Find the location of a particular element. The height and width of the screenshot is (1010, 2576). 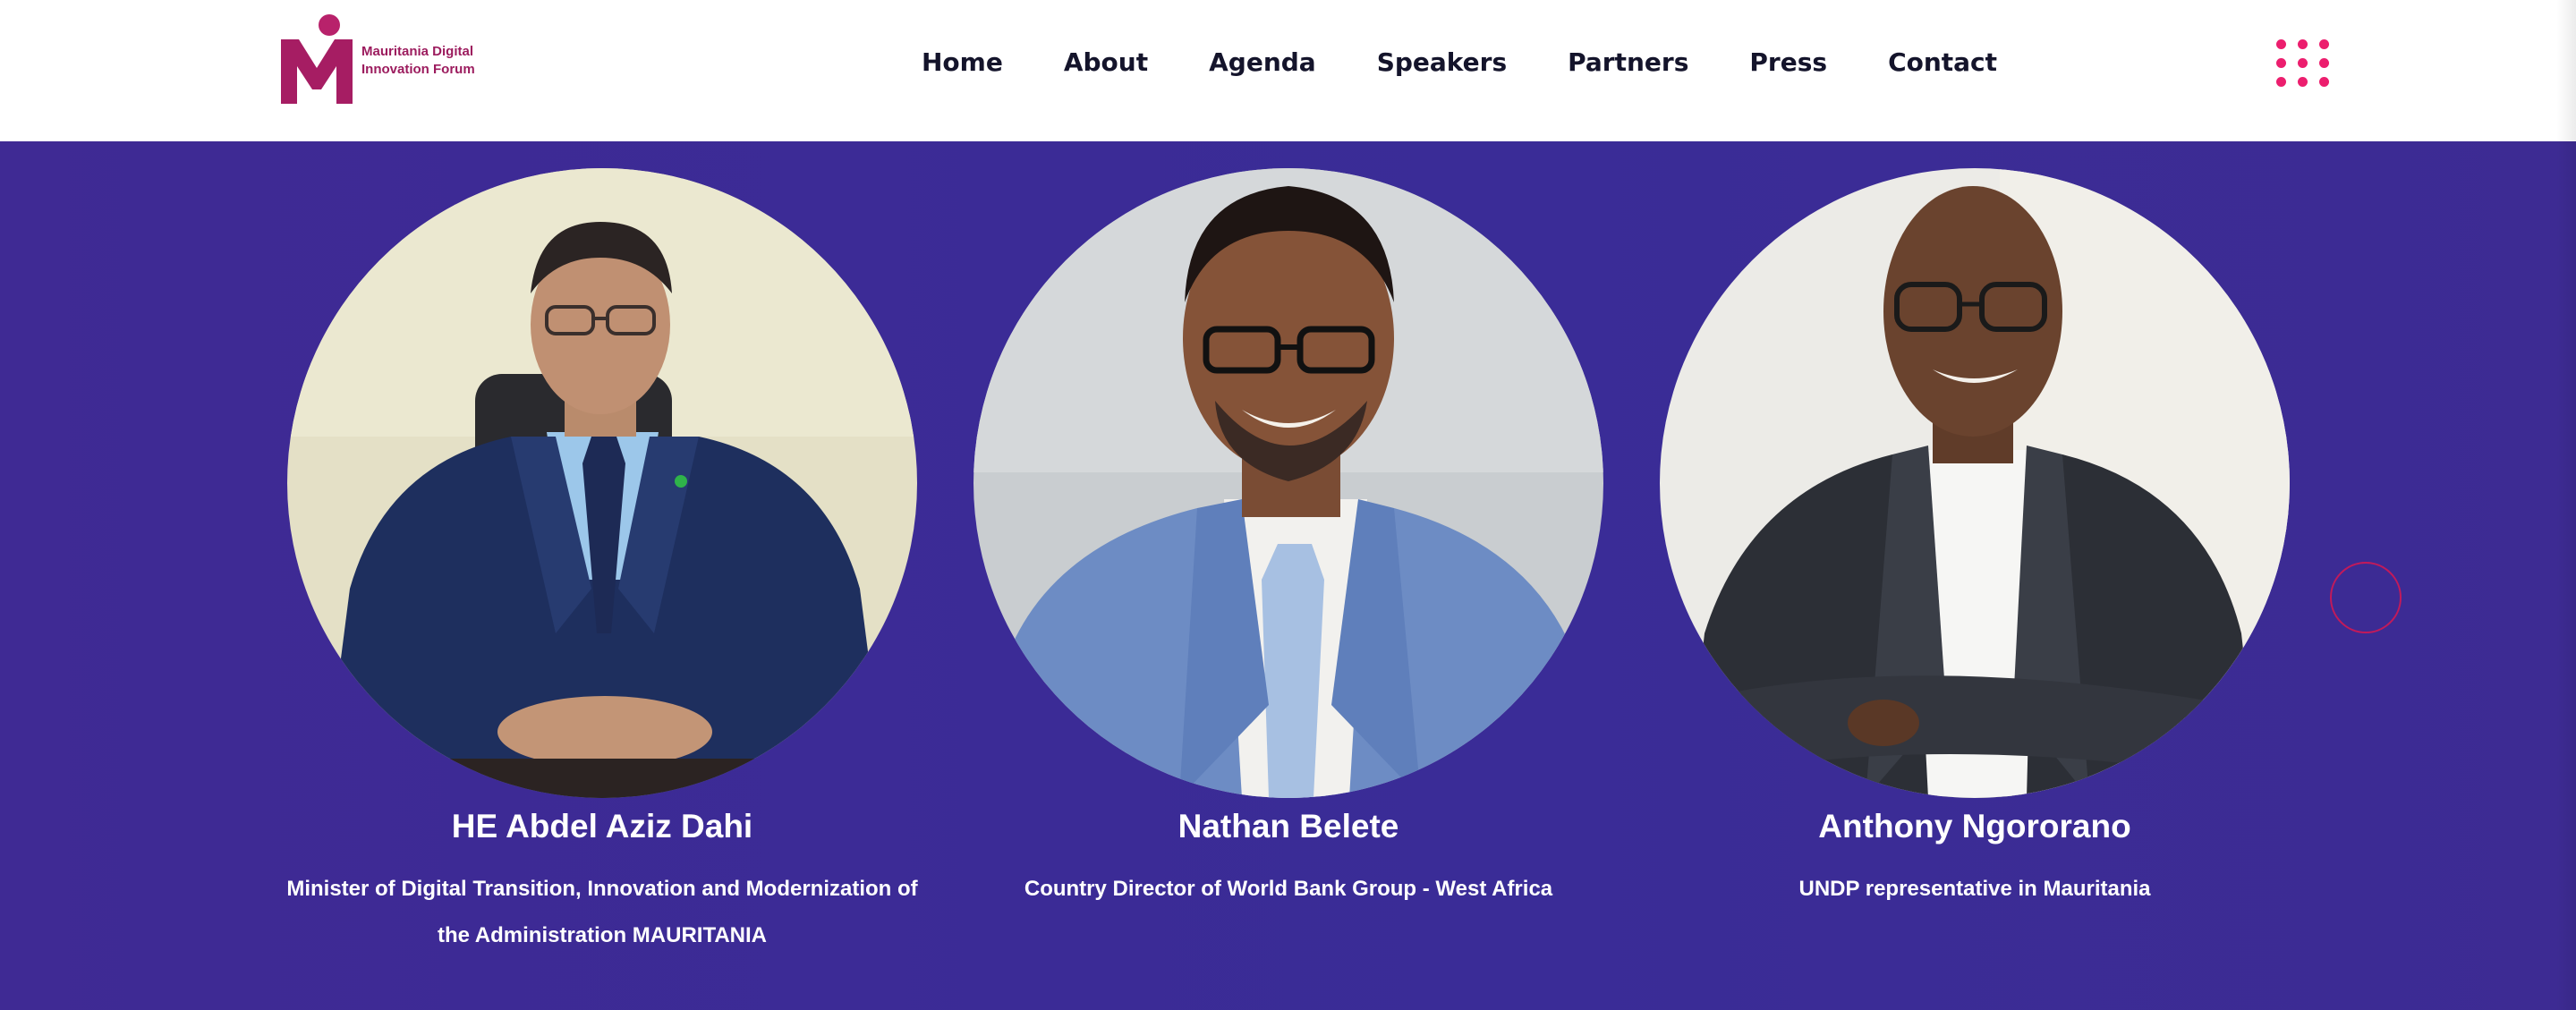

grid-dots-icon is located at coordinates (2305, 63).